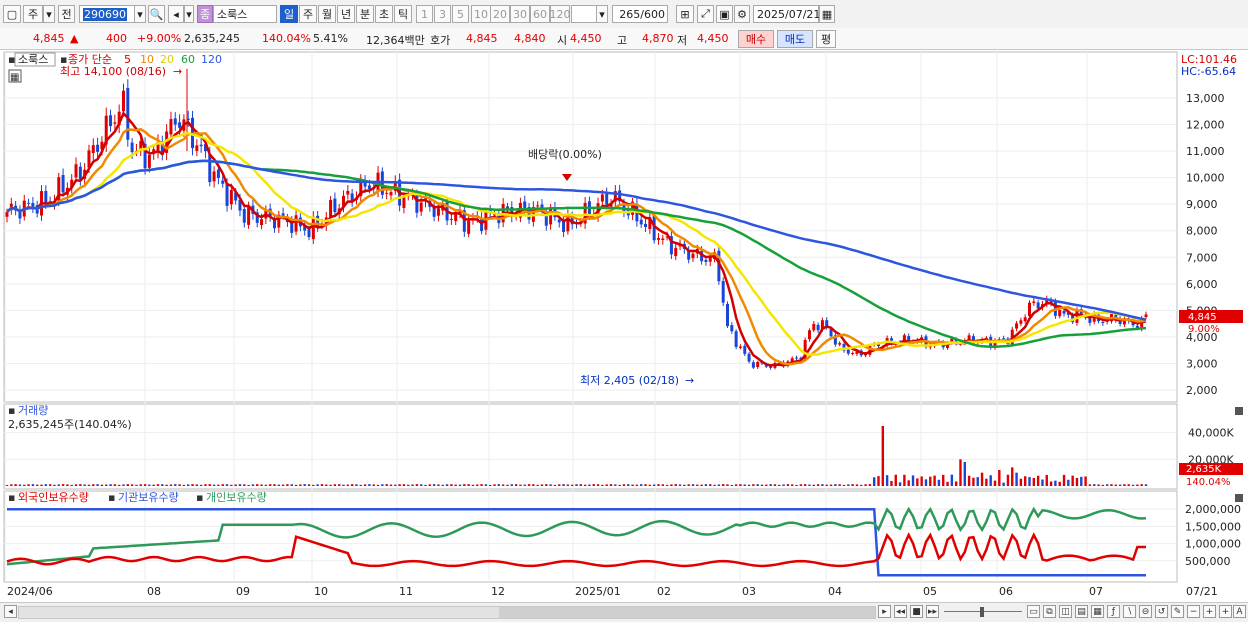 This screenshot has height=622, width=1248. I want to click on scroll-left-icon: ◂, so click(10, 611).